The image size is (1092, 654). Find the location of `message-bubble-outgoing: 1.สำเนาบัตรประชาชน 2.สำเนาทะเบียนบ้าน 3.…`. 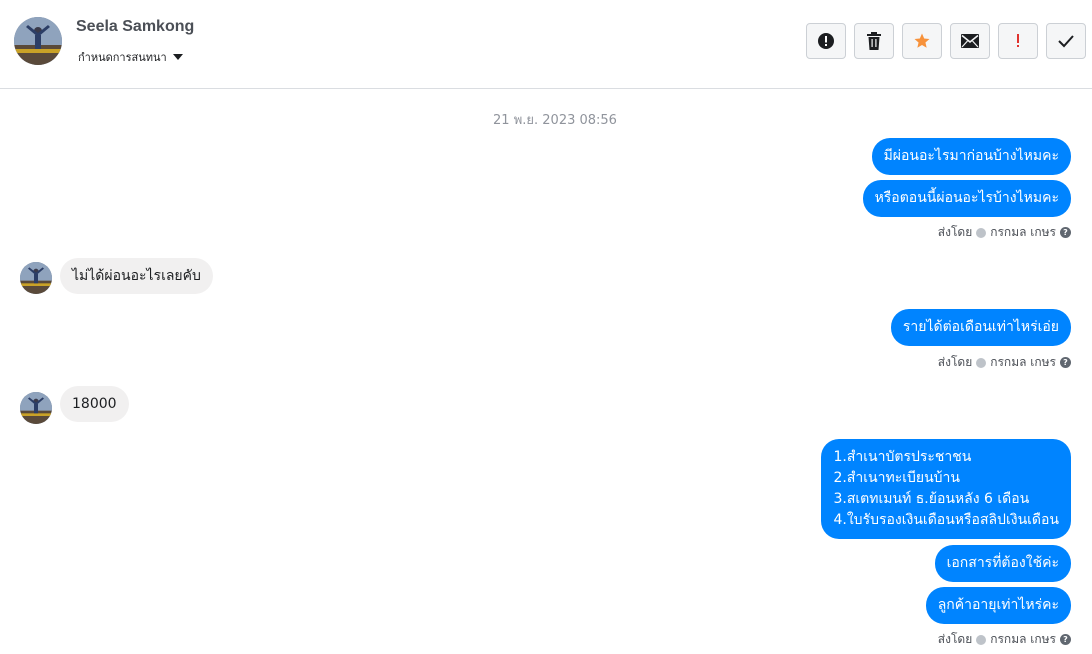

message-bubble-outgoing: 1.สำเนาบัตรประชาชน 2.สำเนาทะเบียนบ้าน 3.… is located at coordinates (946, 489).